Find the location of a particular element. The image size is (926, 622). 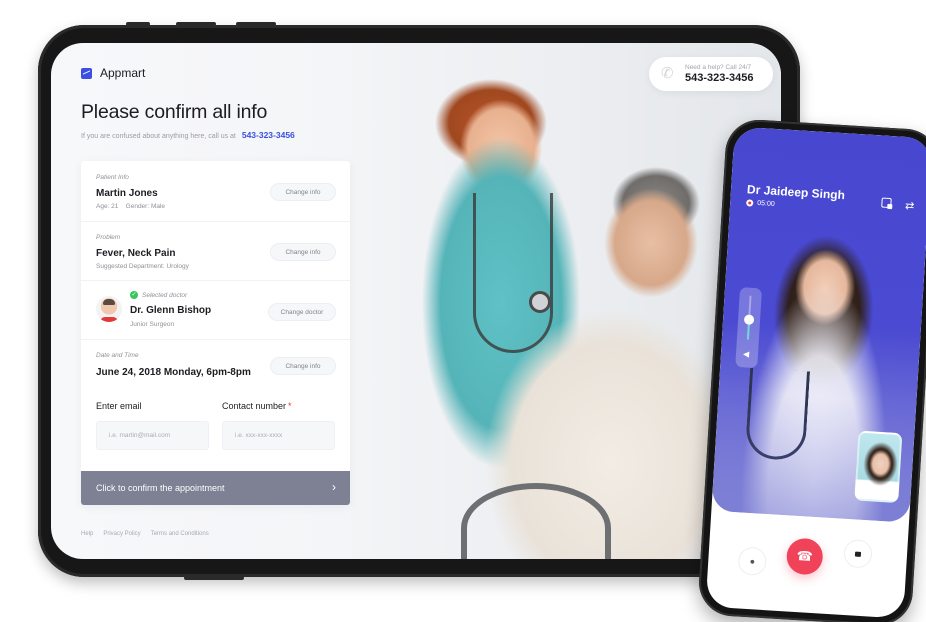

change-problem-button: Change info is located at coordinates (303, 252).